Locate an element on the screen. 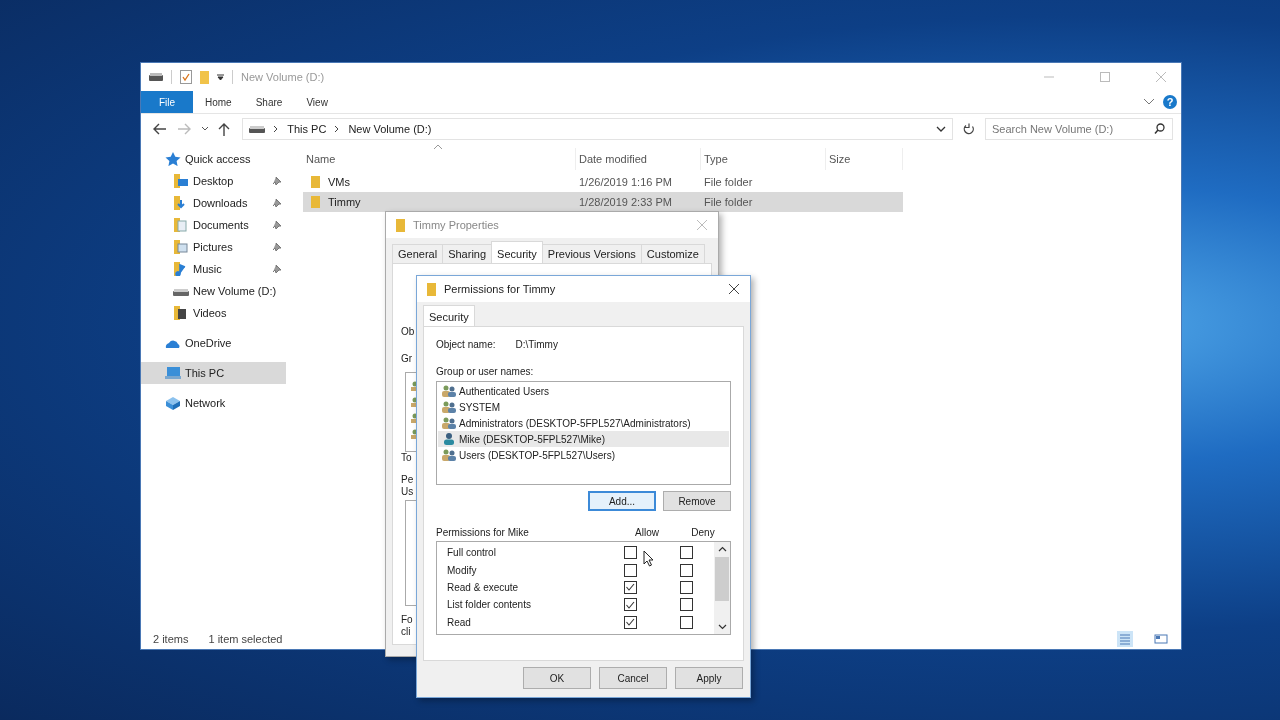 The image size is (1280, 720). sidebar-item: OneDrive is located at coordinates (213, 343).